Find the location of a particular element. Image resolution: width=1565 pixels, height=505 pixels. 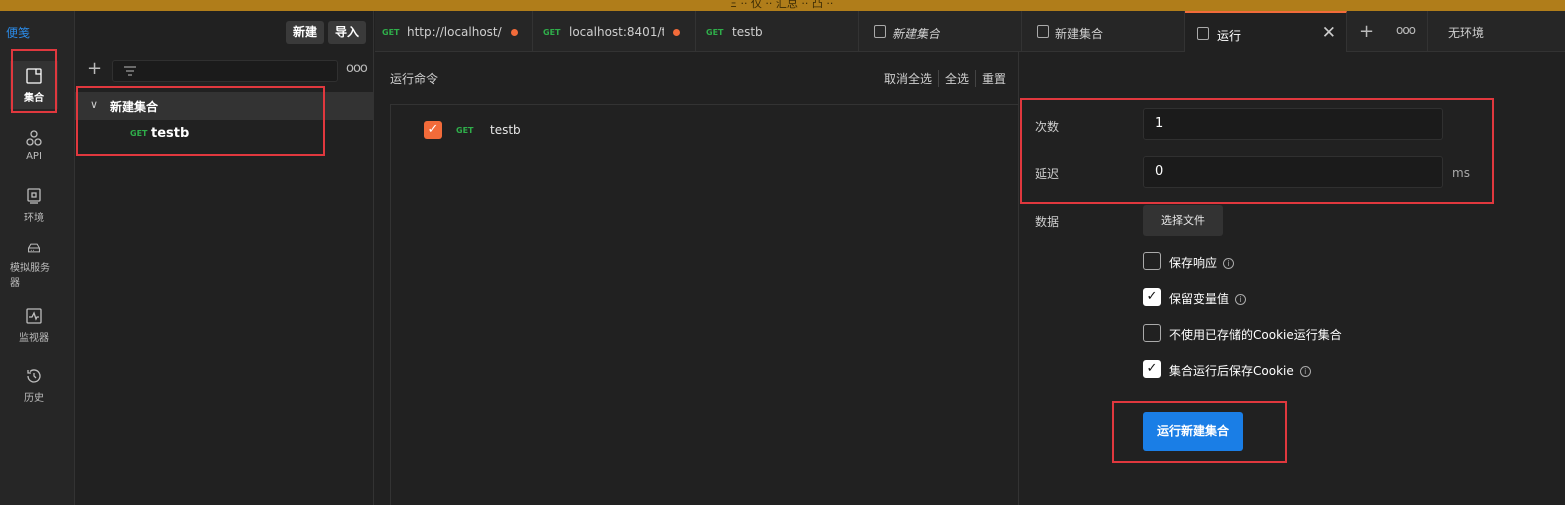

delay-input: 0 is located at coordinates (1293, 172).